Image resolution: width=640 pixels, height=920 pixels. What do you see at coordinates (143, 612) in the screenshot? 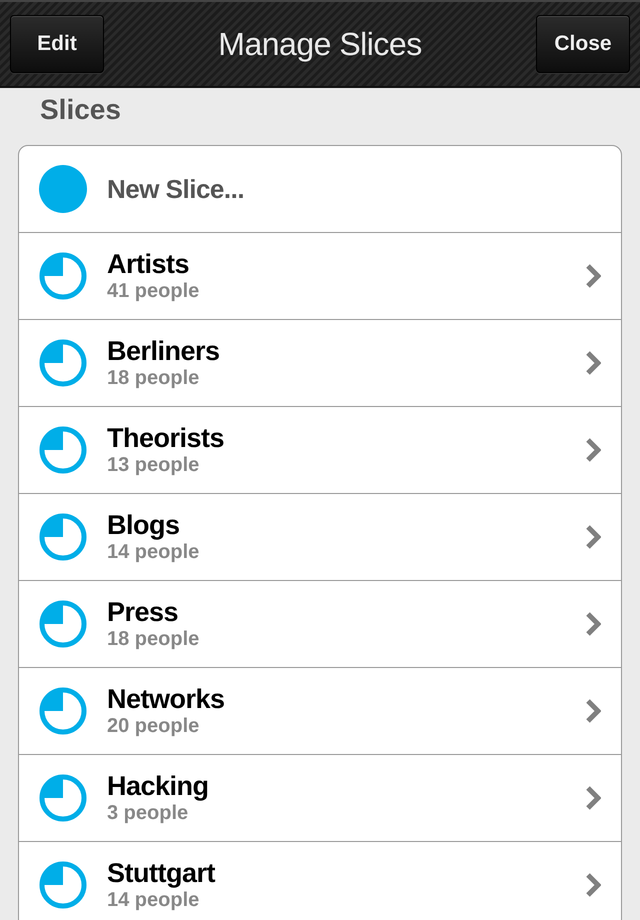
I see `slice-name: Press` at bounding box center [143, 612].